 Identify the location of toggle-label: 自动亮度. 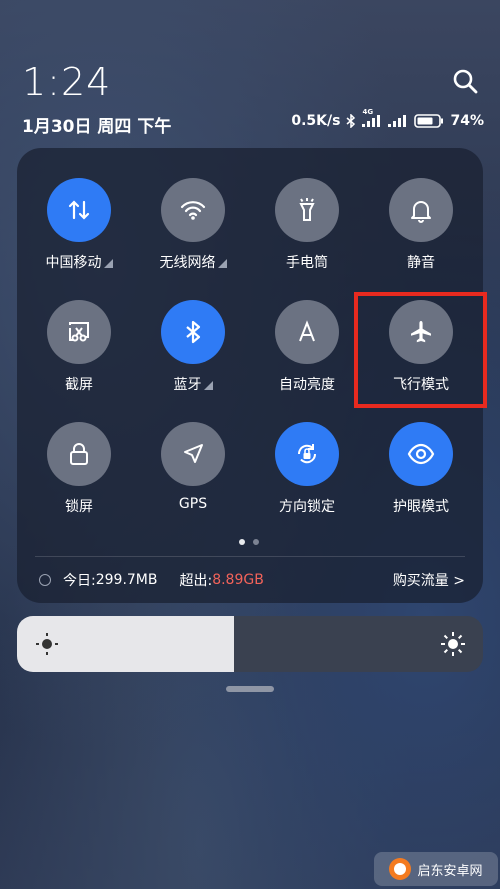
(307, 384).